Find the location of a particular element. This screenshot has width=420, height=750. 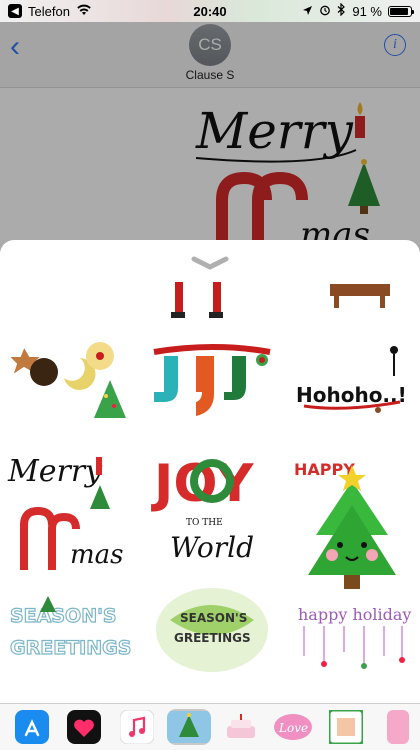

status-bar: ◀ Telefon 20:40 91 % is located at coordinates (210, 11).